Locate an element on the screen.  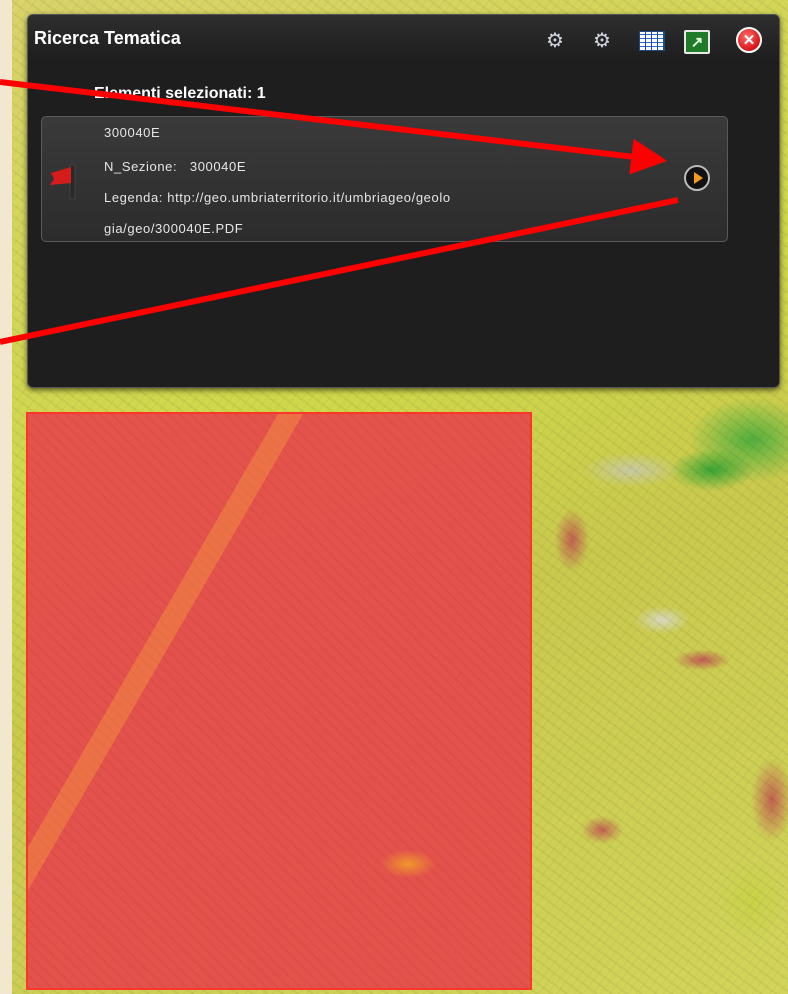
sezione-label: N_Sezione: is located at coordinates (141, 166).